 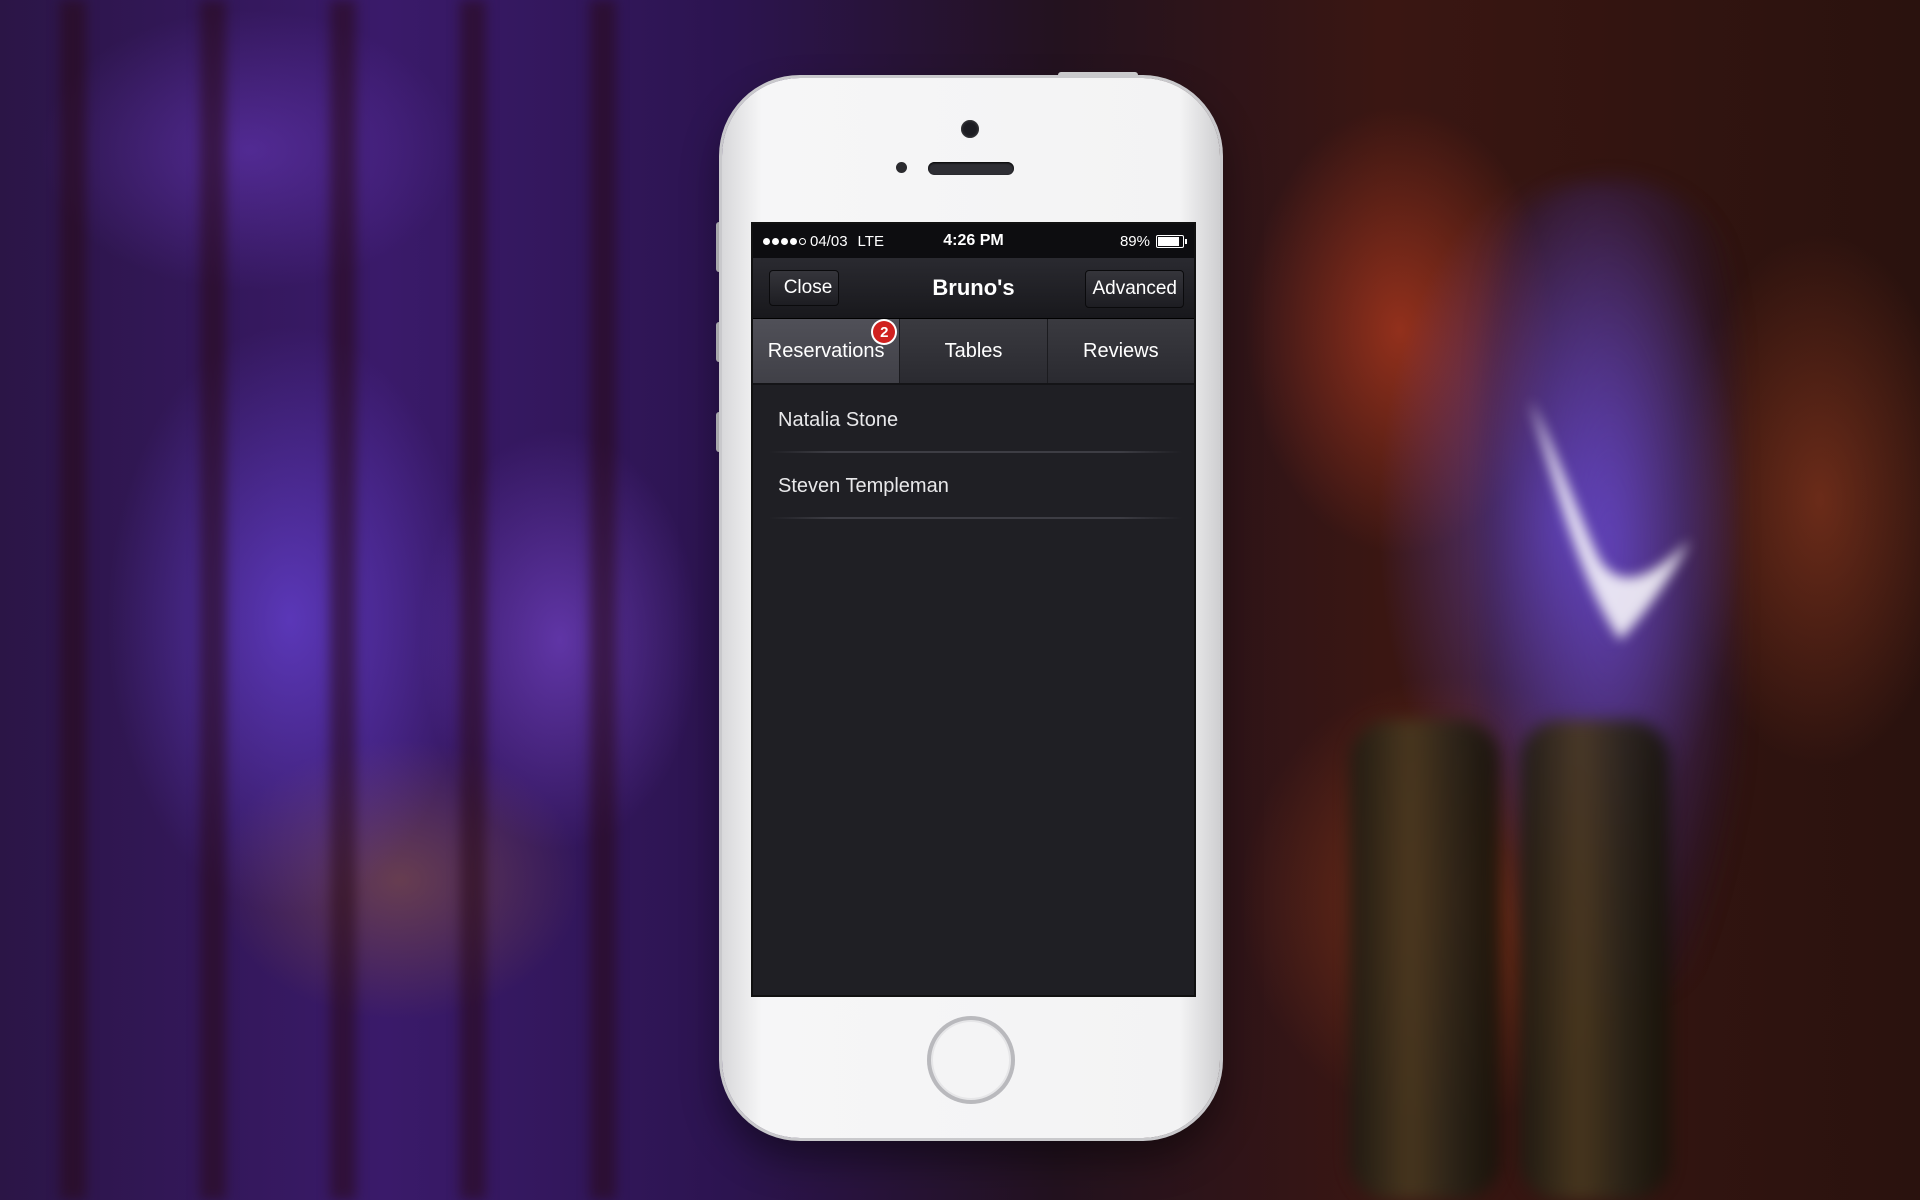 I want to click on list-item: Steven Templeman, so click(x=973, y=486).